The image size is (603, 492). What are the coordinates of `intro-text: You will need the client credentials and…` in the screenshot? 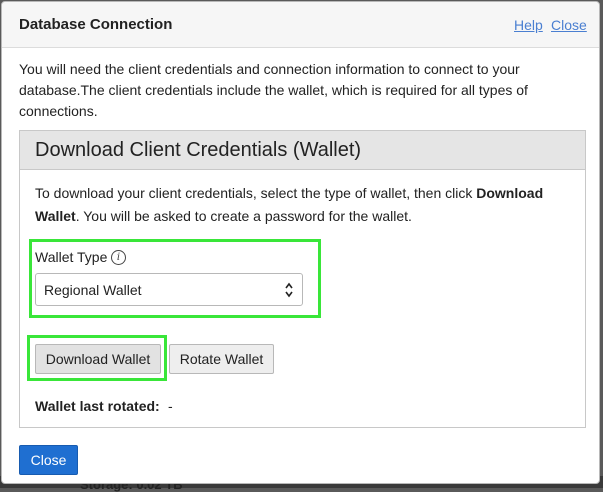 It's located at (299, 90).